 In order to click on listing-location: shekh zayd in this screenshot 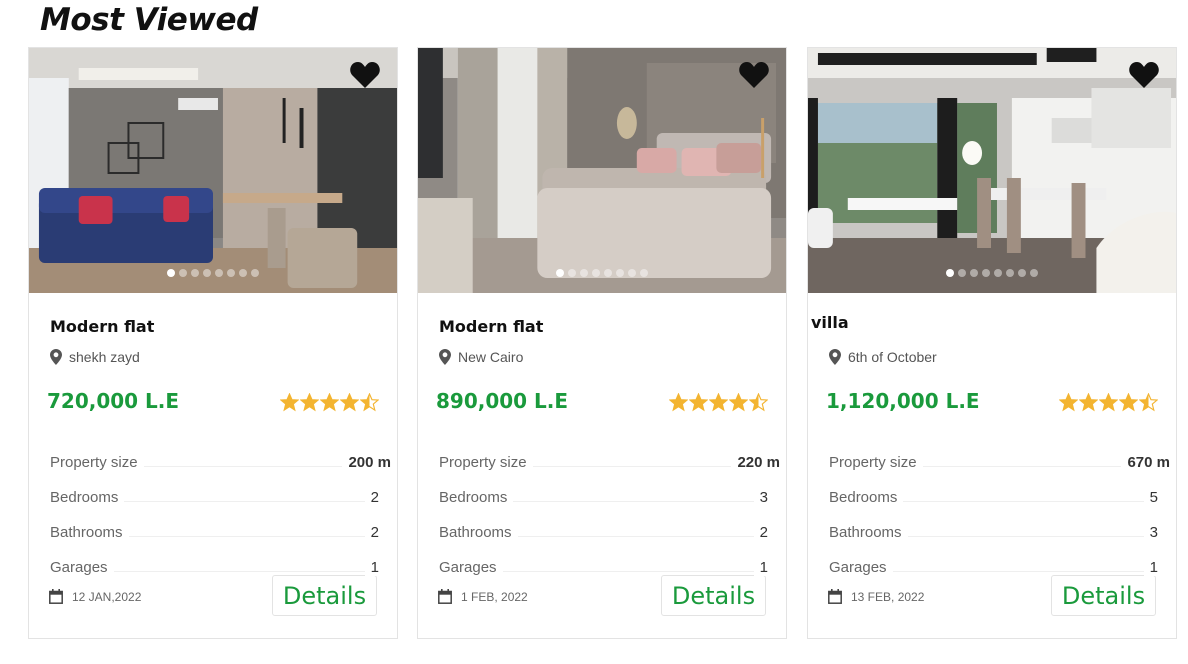, I will do `click(95, 357)`.